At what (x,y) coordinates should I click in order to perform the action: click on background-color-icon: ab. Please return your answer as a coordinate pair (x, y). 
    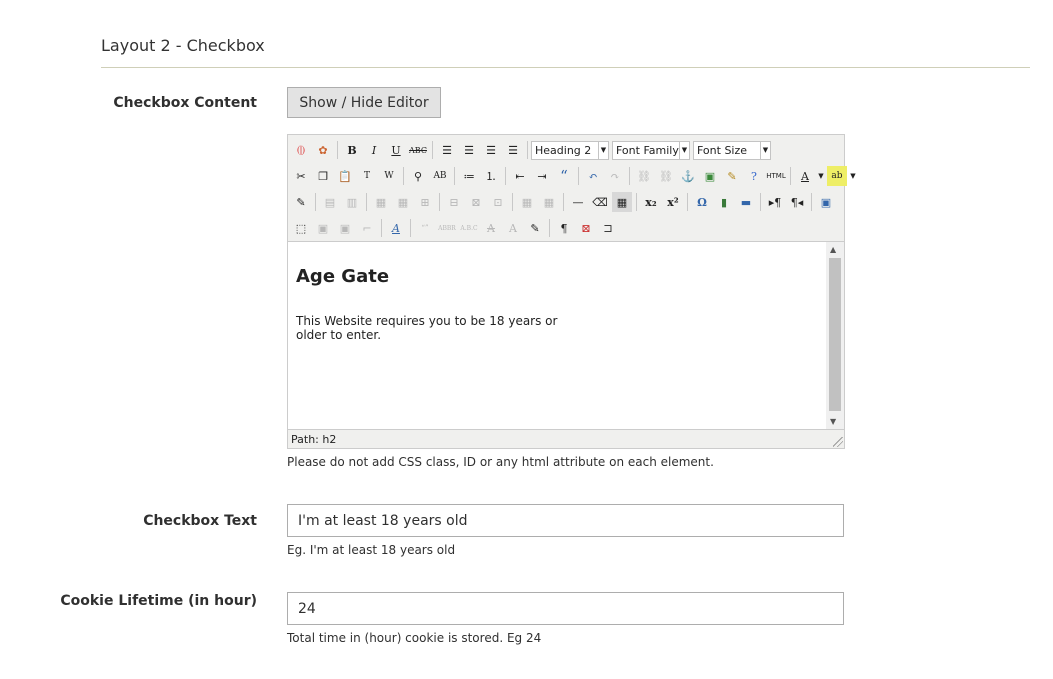
    Looking at the image, I should click on (837, 176).